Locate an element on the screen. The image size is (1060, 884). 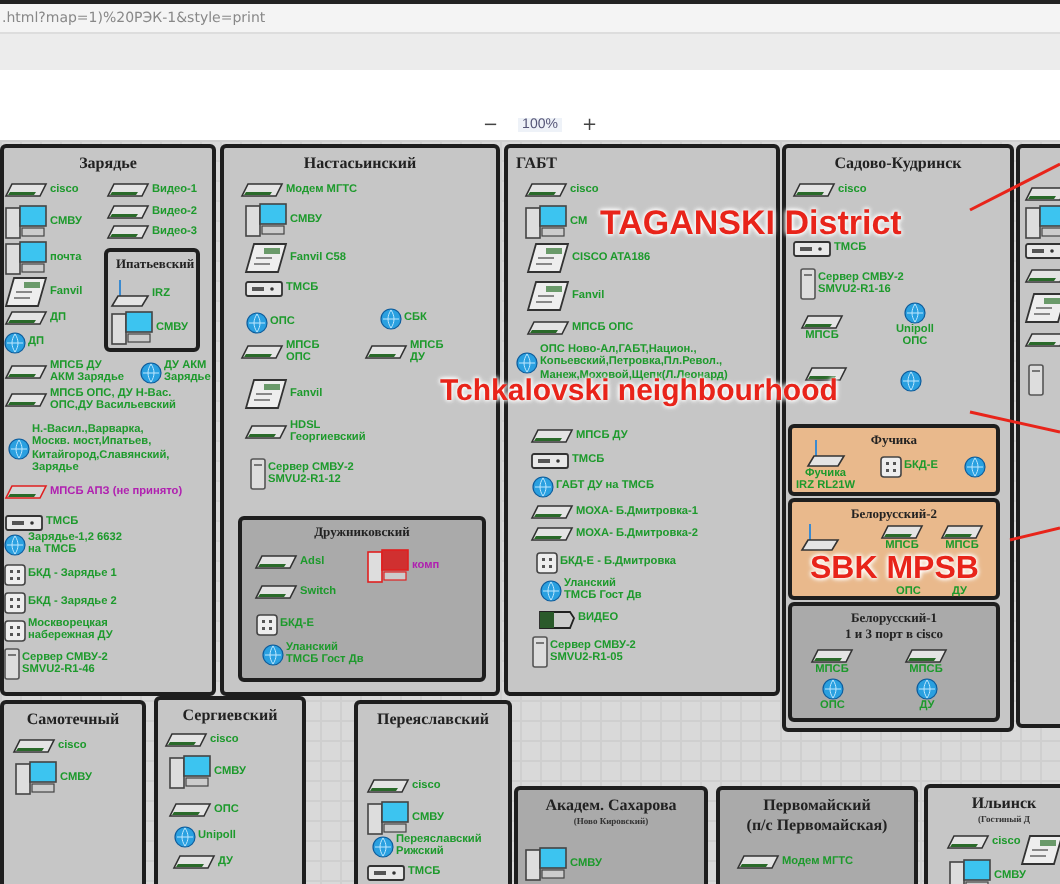
zone-title: Настасьинский is located at coordinates (360, 163).